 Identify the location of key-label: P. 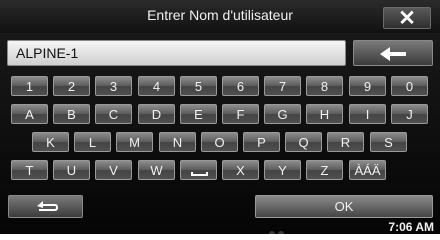
(261, 142).